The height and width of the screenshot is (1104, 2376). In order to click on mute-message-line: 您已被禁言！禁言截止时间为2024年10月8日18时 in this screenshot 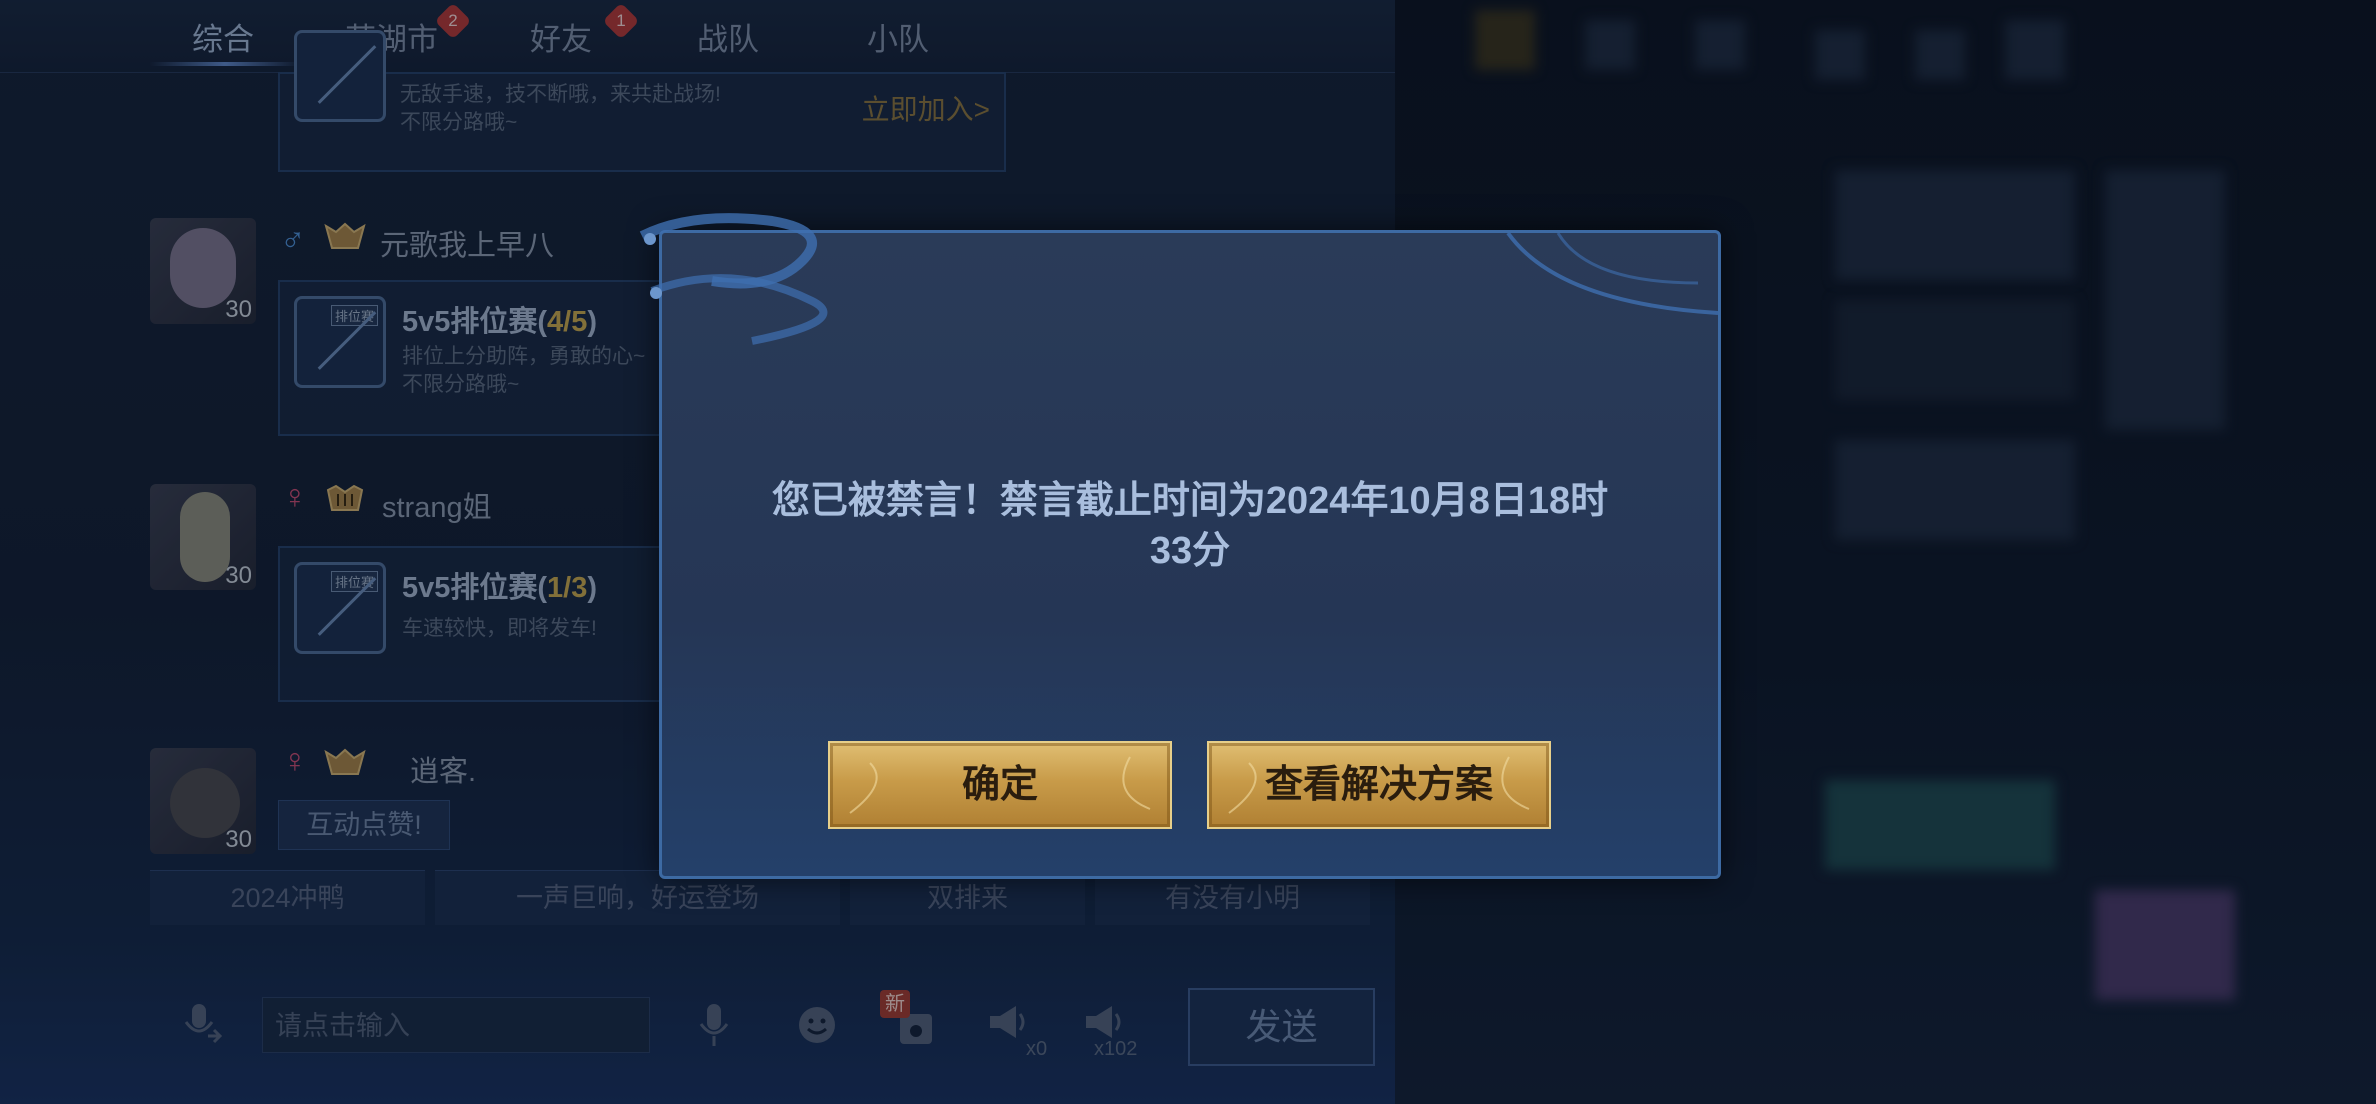, I will do `click(1190, 501)`.